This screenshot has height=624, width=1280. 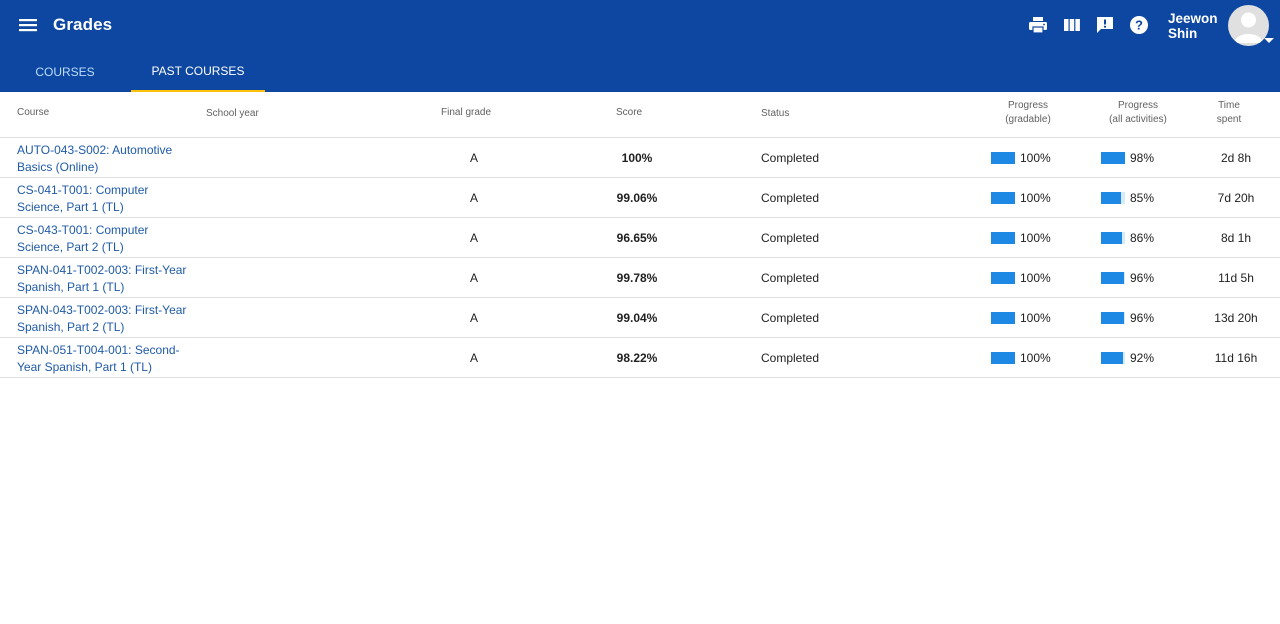 What do you see at coordinates (1027, 105) in the screenshot?
I see `column-header-progress-gradable-line1: Progress` at bounding box center [1027, 105].